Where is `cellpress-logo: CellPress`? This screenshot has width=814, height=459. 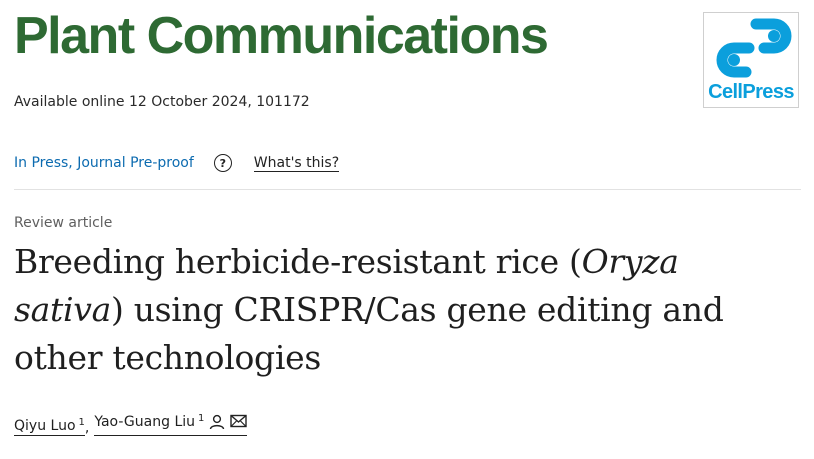 cellpress-logo: CellPress is located at coordinates (751, 60).